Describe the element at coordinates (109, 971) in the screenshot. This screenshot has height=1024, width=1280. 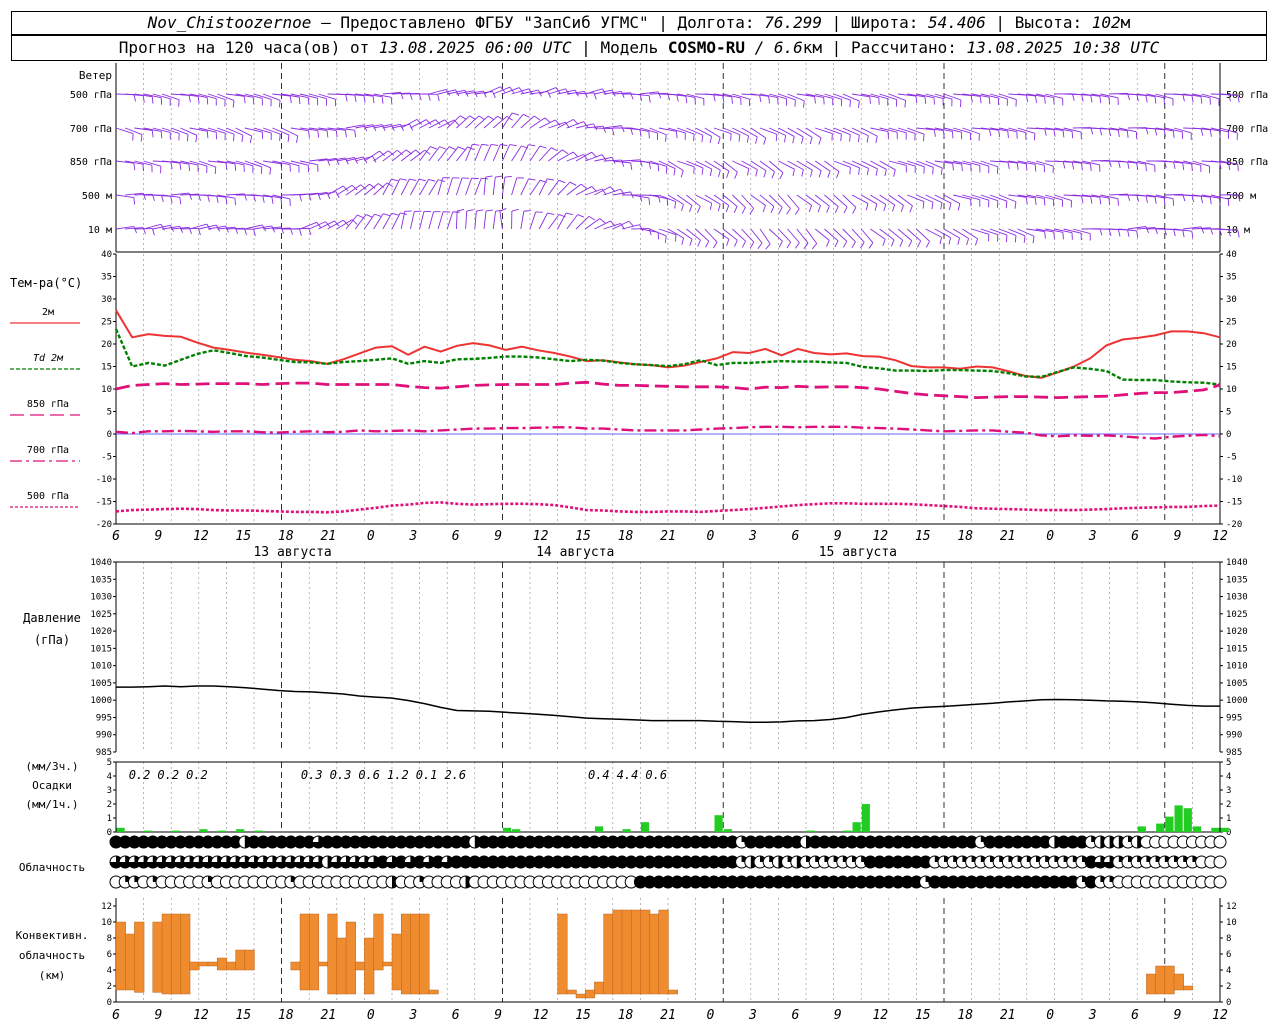
I see `conv-ytick-label-left: 4` at that location.